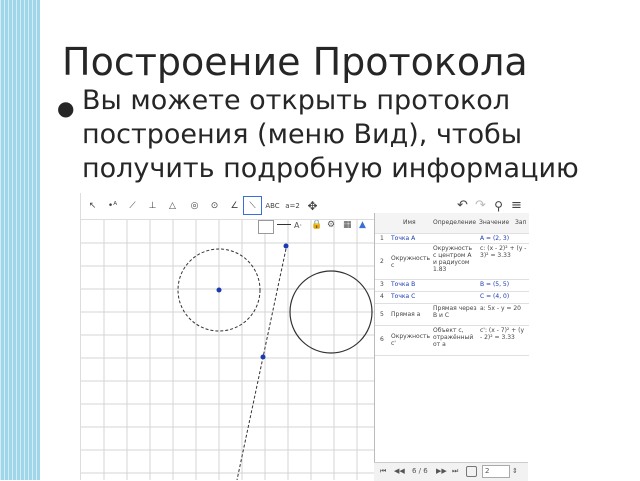 Image resolution: width=640 pixels, height=481 pixels. I want to click on style-bar-point-icon, so click(266, 227).